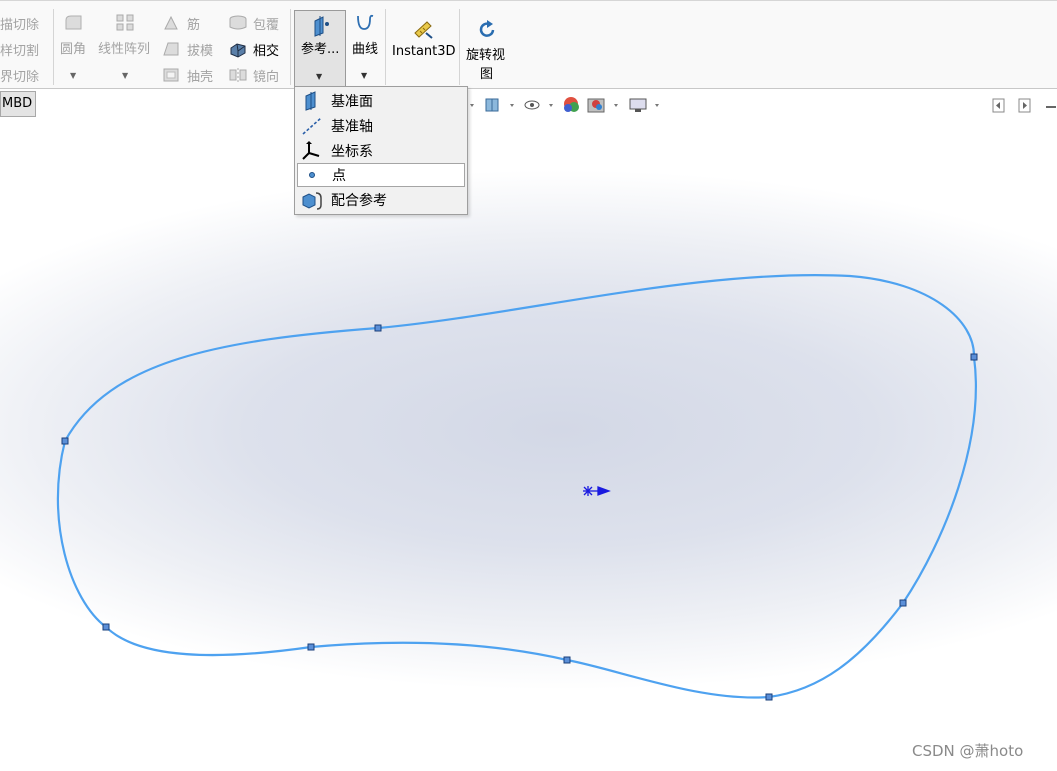  Describe the element at coordinates (597, 491) in the screenshot. I see `origin-icon` at that location.